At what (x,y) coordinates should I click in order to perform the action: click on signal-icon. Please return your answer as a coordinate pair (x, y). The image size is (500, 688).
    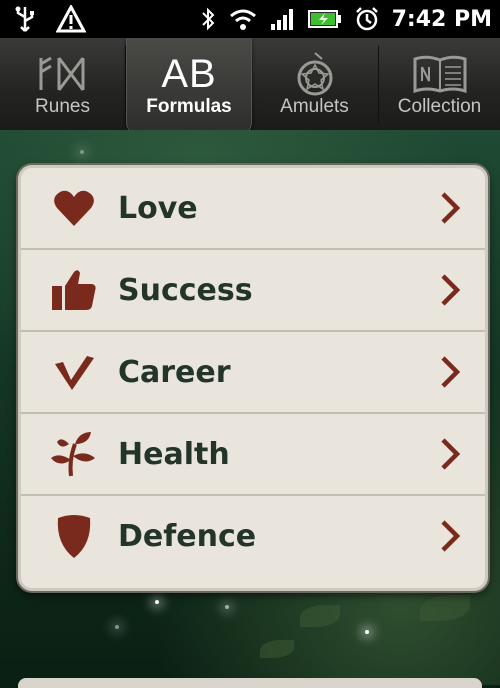
    Looking at the image, I should click on (281, 19).